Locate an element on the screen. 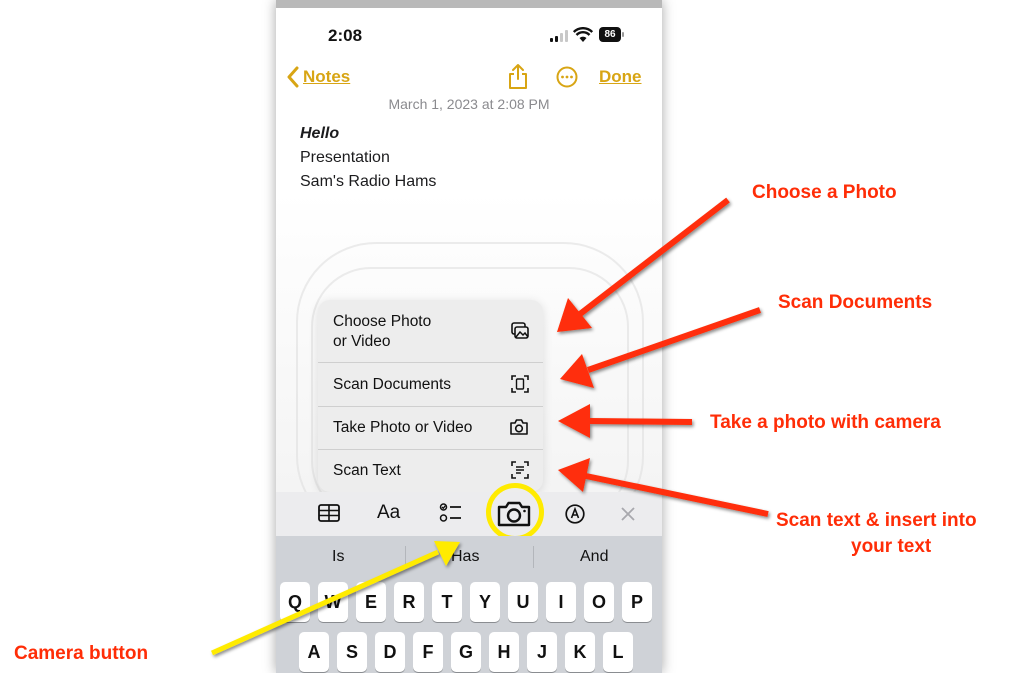  annotation-scan-text-line2: your text is located at coordinates (891, 546).